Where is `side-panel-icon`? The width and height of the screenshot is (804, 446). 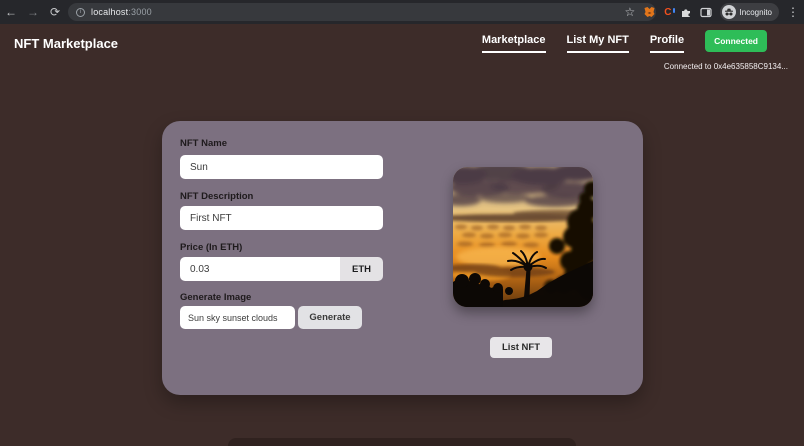
side-panel-icon is located at coordinates (705, 12).